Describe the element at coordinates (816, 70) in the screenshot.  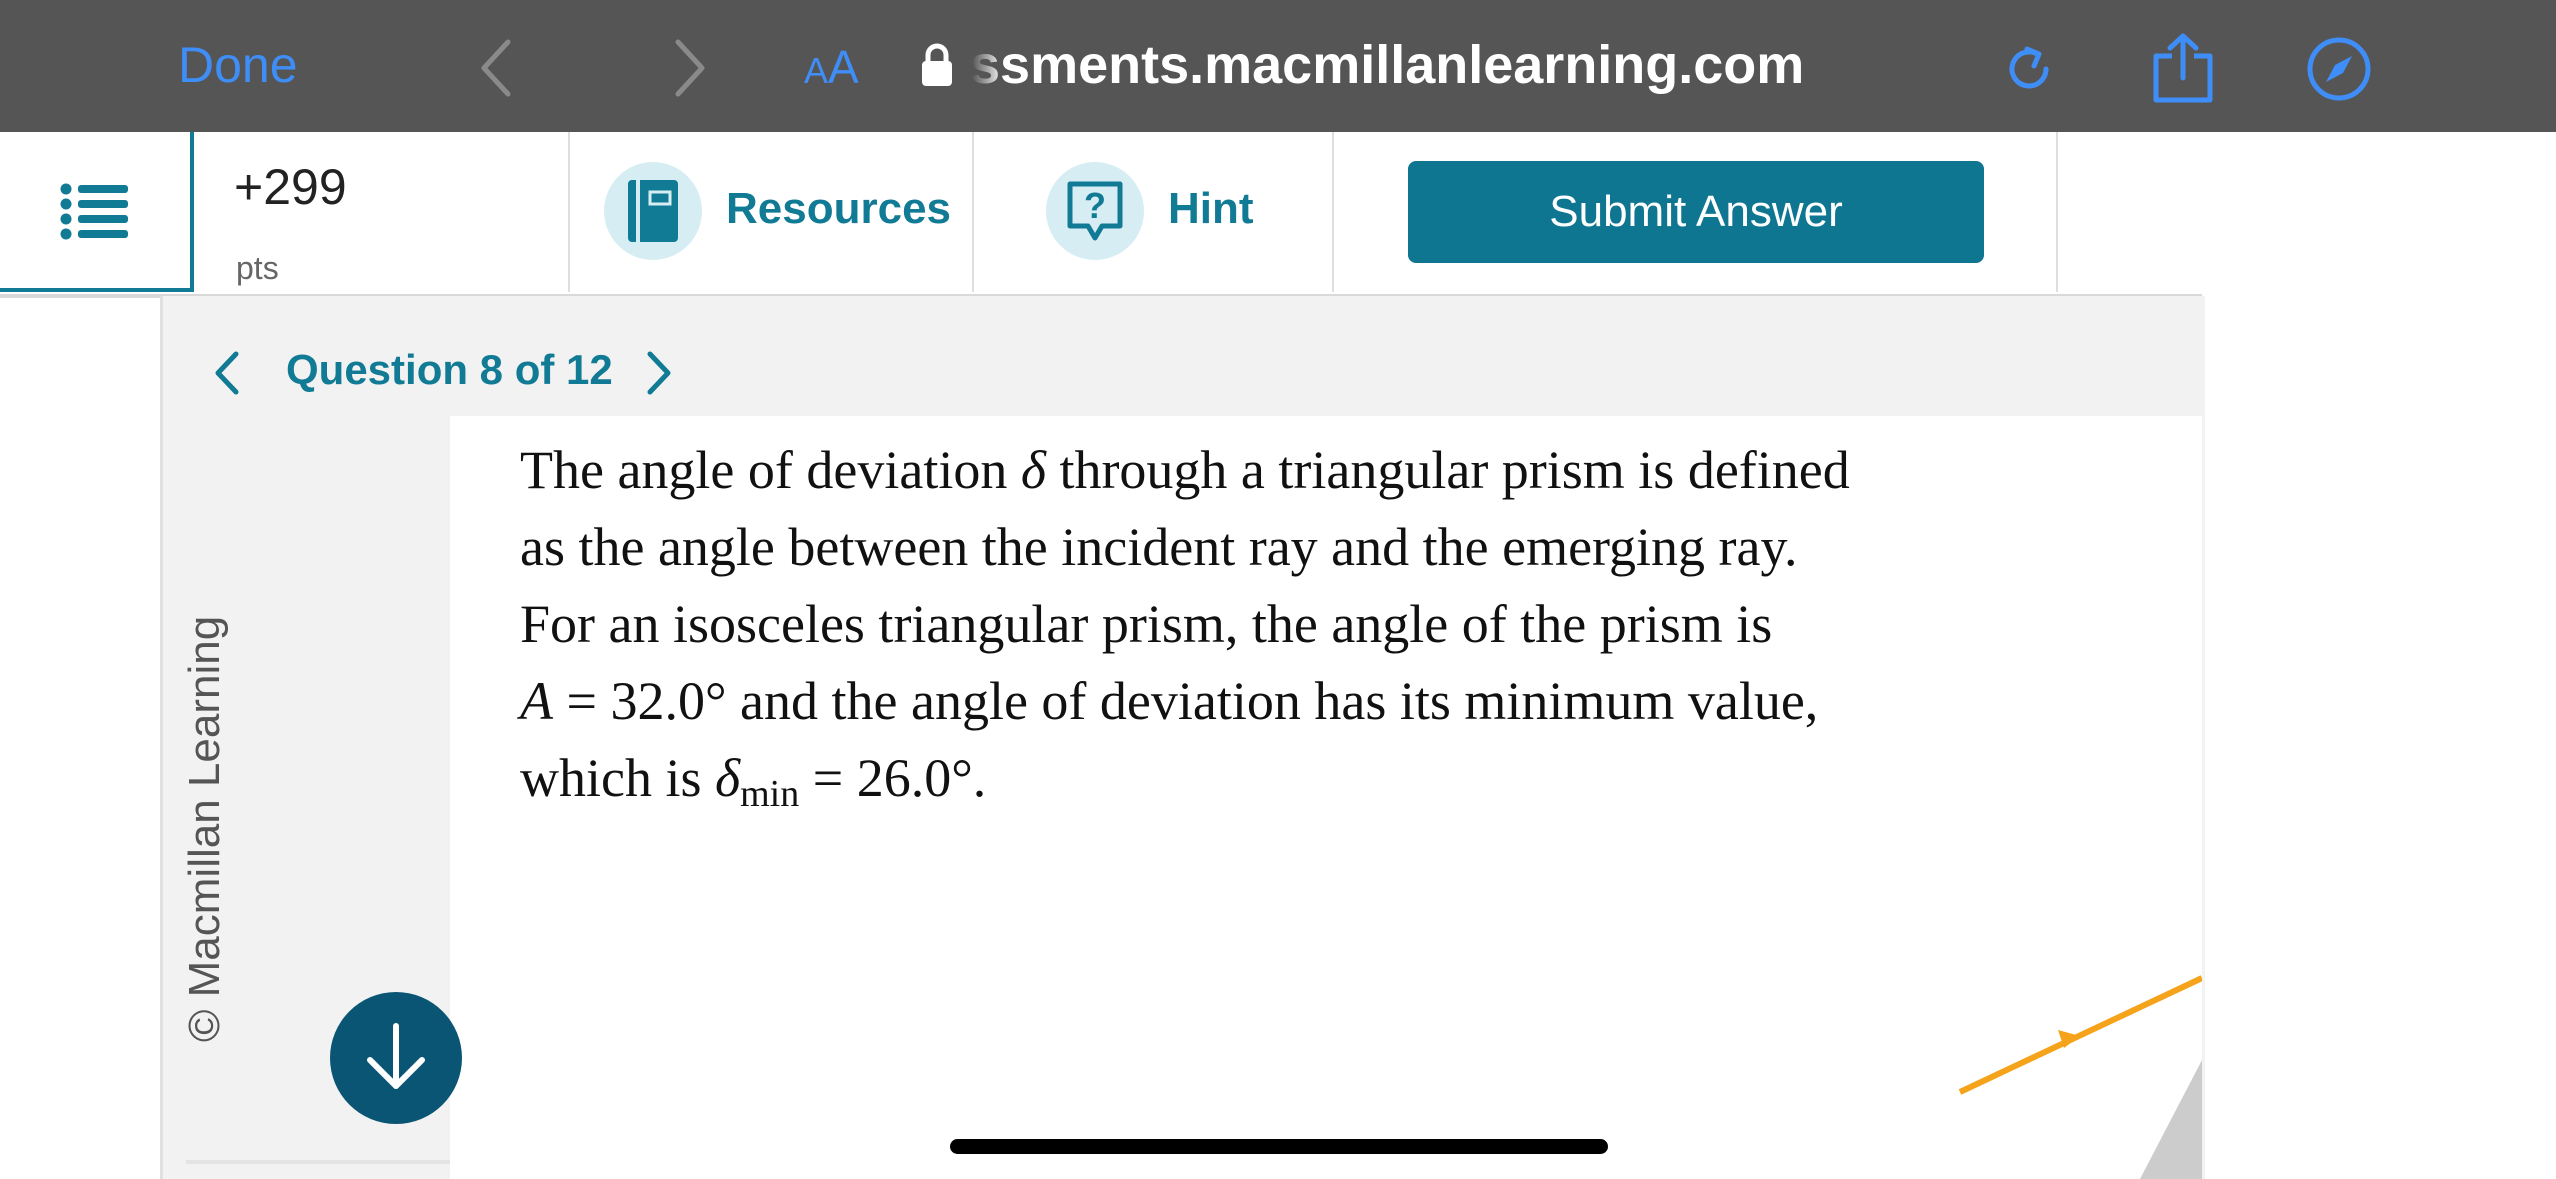
I see `aa-small-letter: A` at that location.